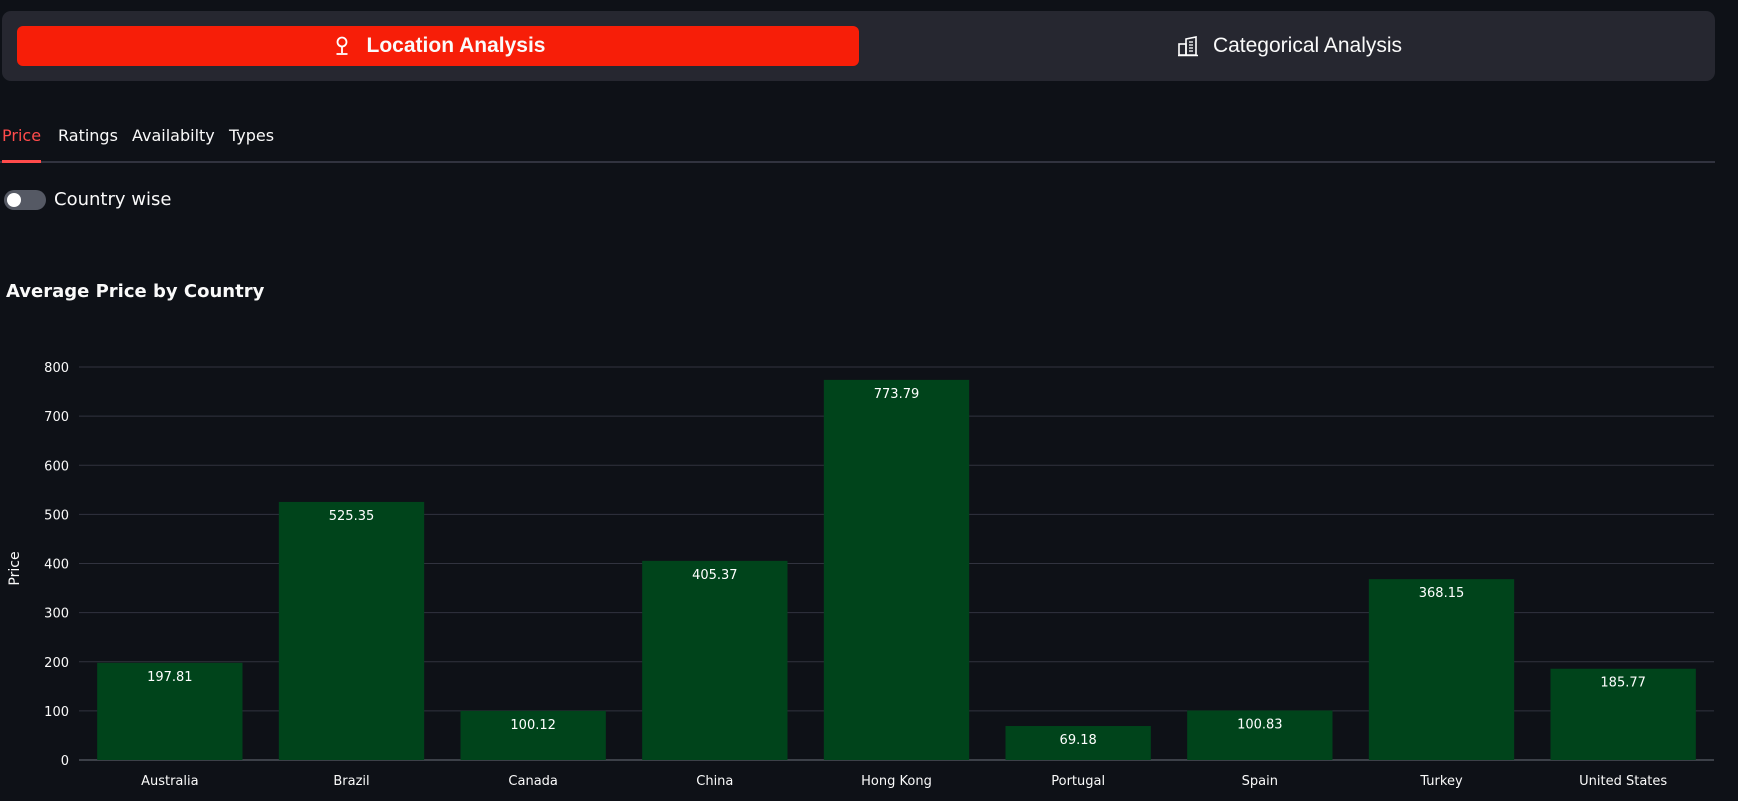 This screenshot has width=1738, height=801. Describe the element at coordinates (714, 781) in the screenshot. I see `x-tick-label: China` at that location.